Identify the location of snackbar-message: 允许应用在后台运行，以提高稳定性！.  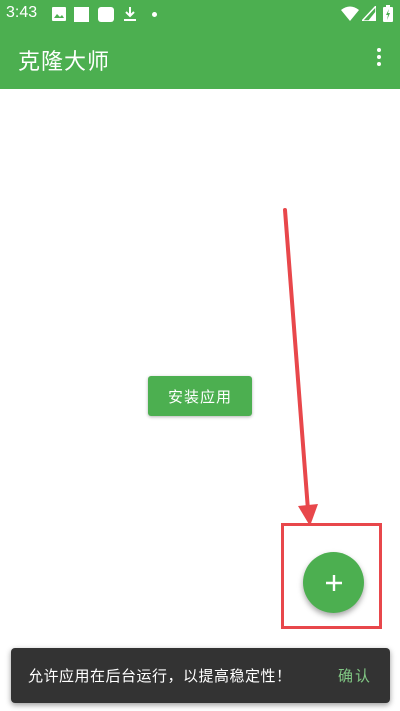
(160, 676).